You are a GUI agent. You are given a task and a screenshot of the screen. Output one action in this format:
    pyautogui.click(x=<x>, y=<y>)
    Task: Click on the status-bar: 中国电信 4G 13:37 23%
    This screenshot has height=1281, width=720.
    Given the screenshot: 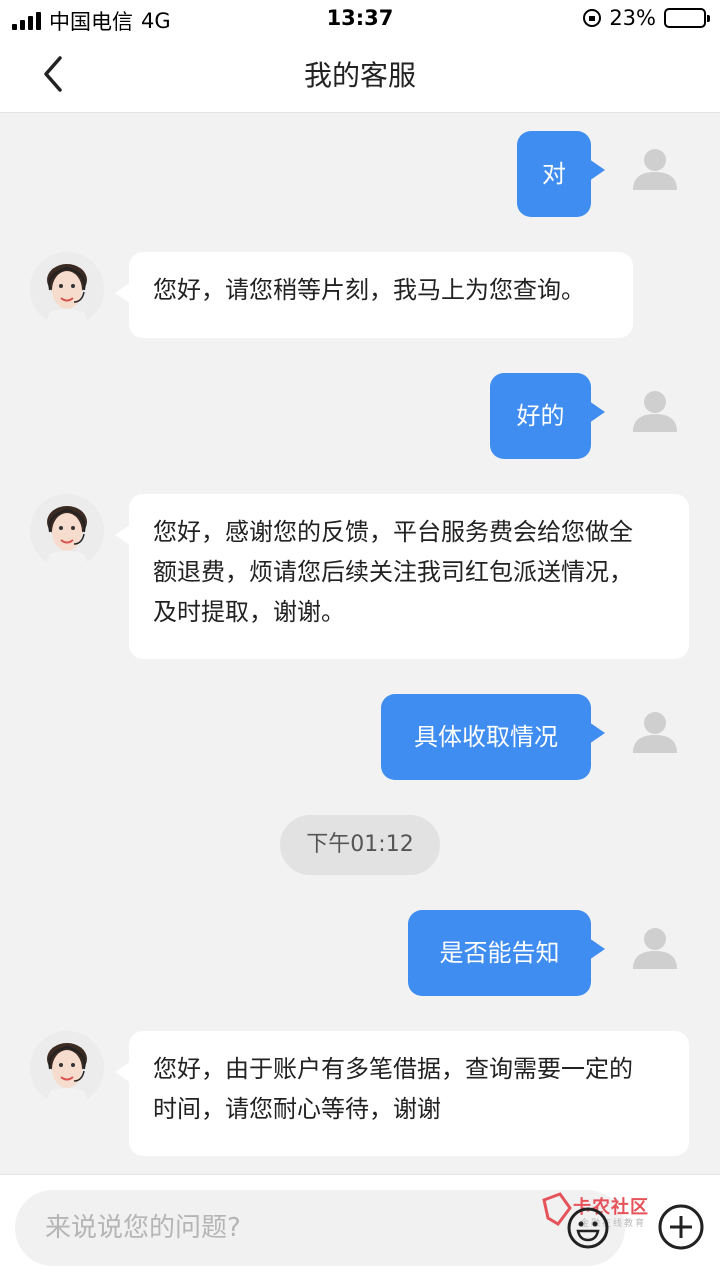 What is the action you would take?
    pyautogui.click(x=360, y=18)
    